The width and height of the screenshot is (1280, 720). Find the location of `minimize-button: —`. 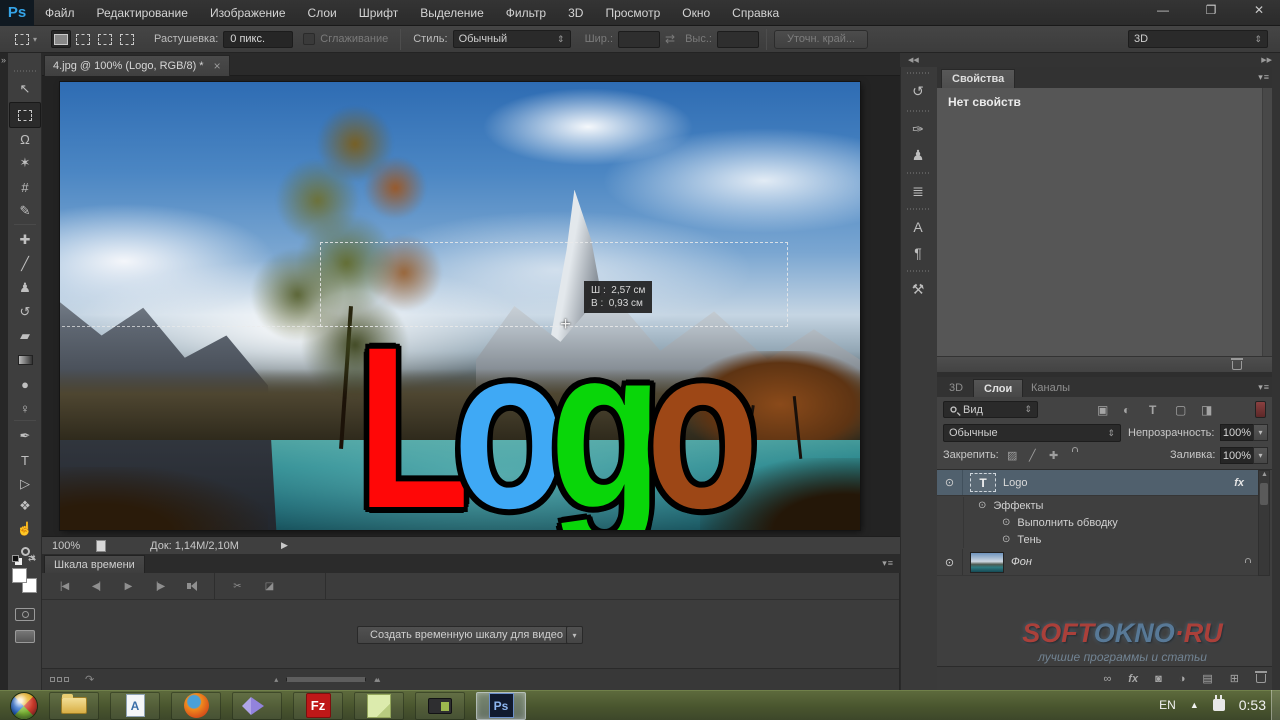

minimize-button: — is located at coordinates (1163, 10).